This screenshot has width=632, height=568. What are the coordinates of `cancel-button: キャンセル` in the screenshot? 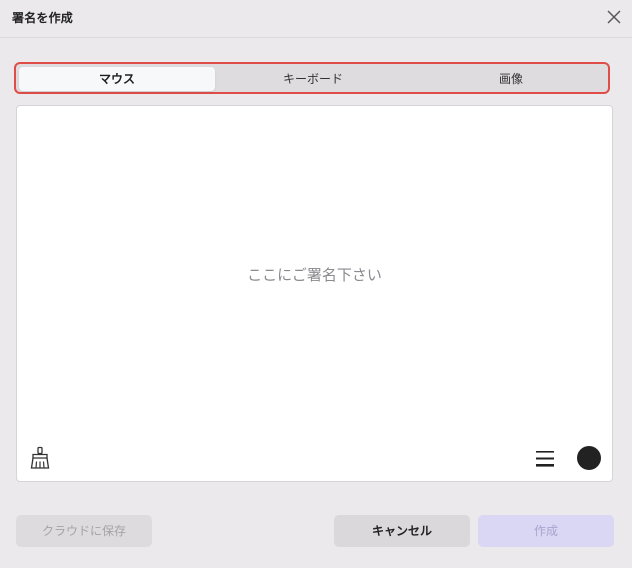 It's located at (402, 531).